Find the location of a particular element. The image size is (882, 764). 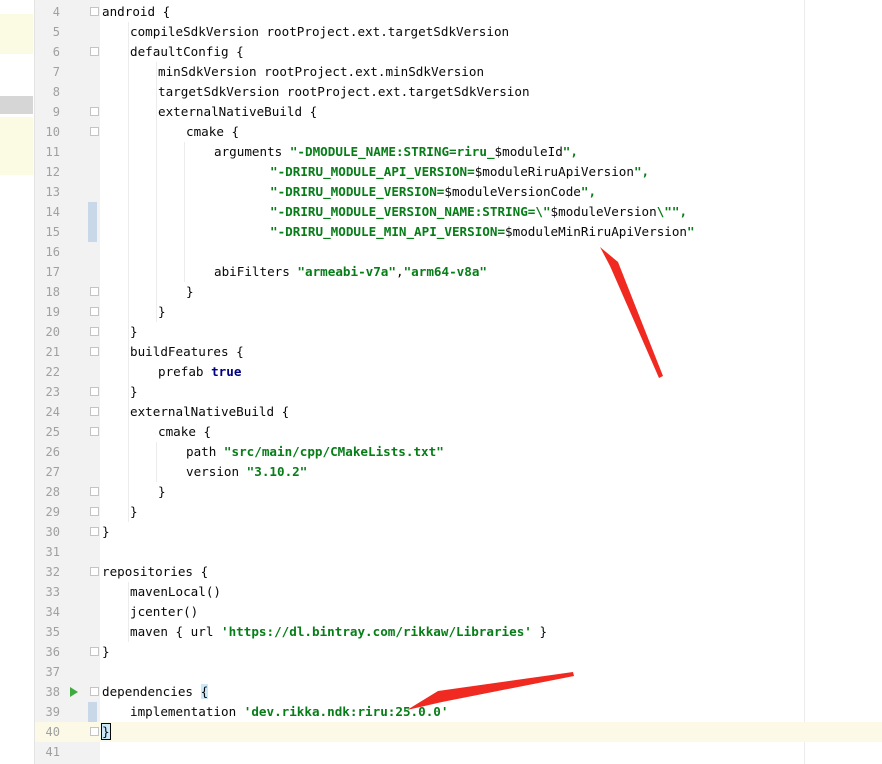

red-arrow-upper is located at coordinates (631, 312).